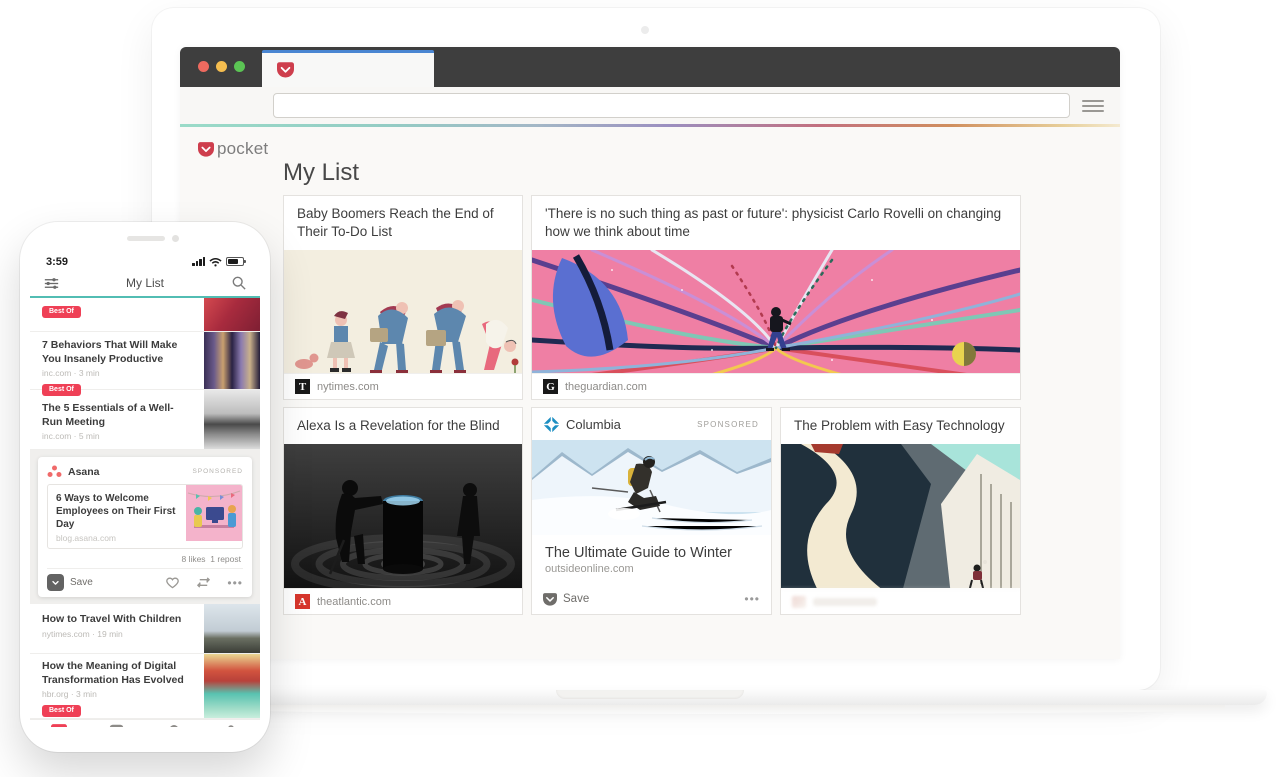 The width and height of the screenshot is (1280, 777). Describe the element at coordinates (650, 67) in the screenshot. I see `browser-titlebar` at that location.